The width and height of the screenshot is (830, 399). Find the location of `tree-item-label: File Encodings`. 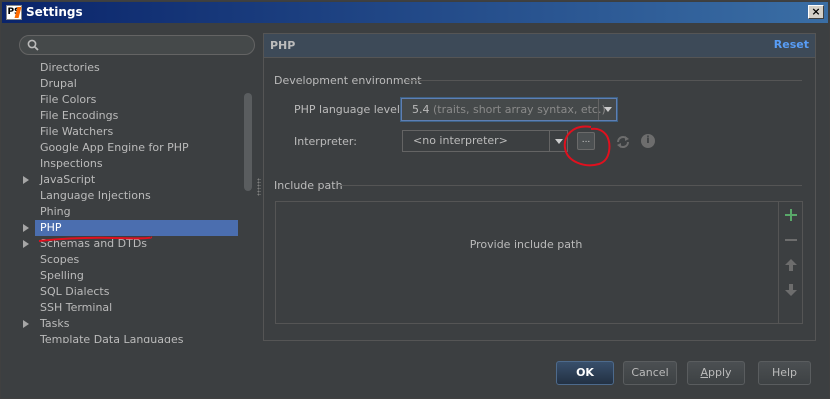

tree-item-label: File Encodings is located at coordinates (79, 115).